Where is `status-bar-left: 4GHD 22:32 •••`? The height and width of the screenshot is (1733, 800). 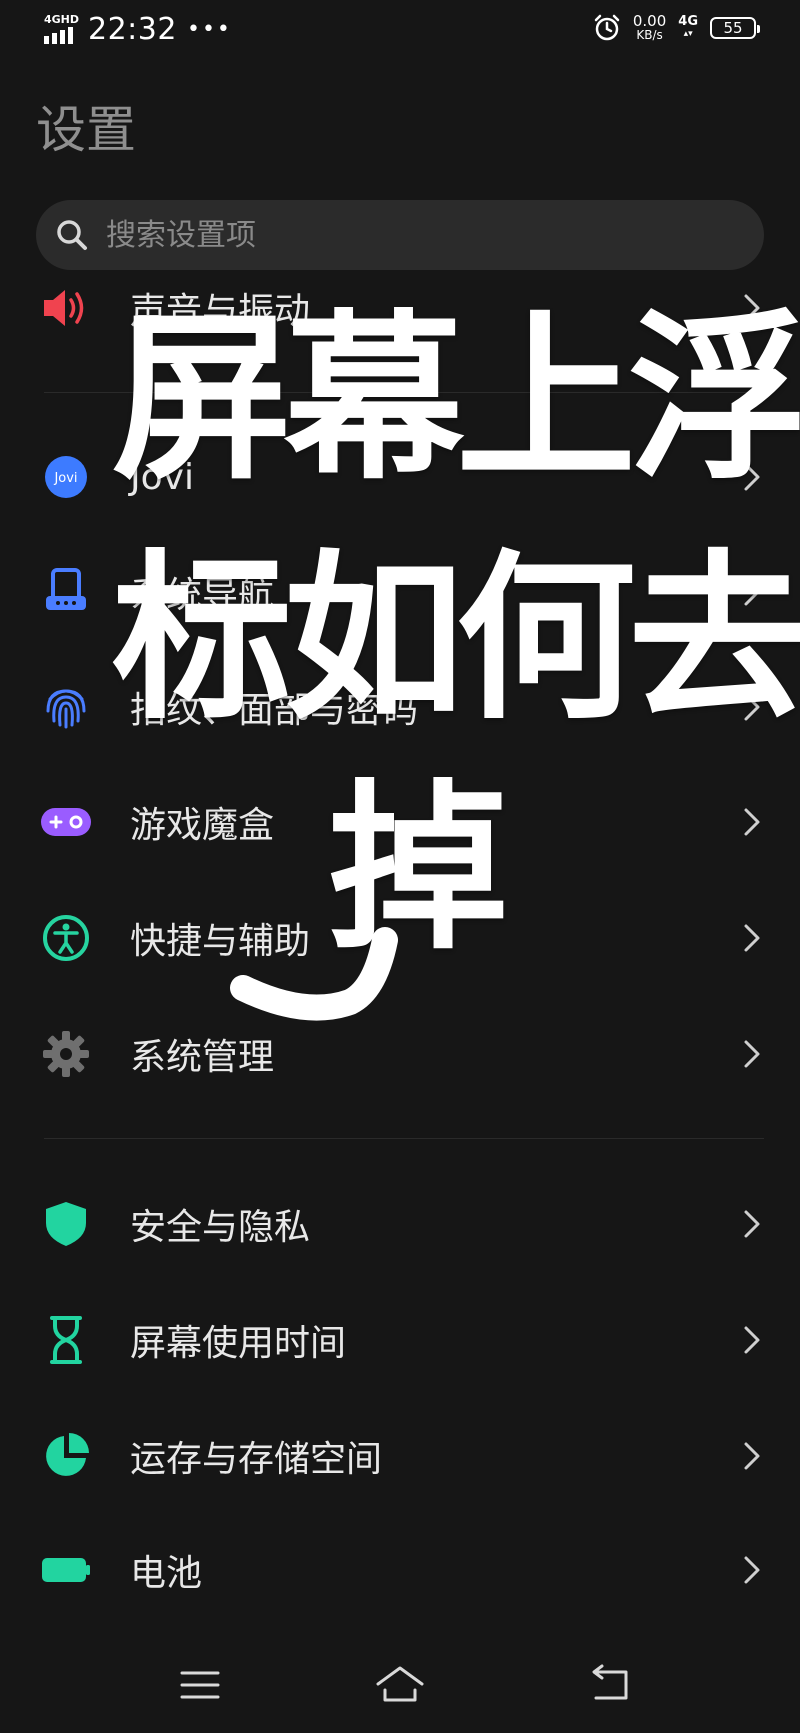
status-bar-left: 4GHD 22:32 ••• is located at coordinates (138, 29).